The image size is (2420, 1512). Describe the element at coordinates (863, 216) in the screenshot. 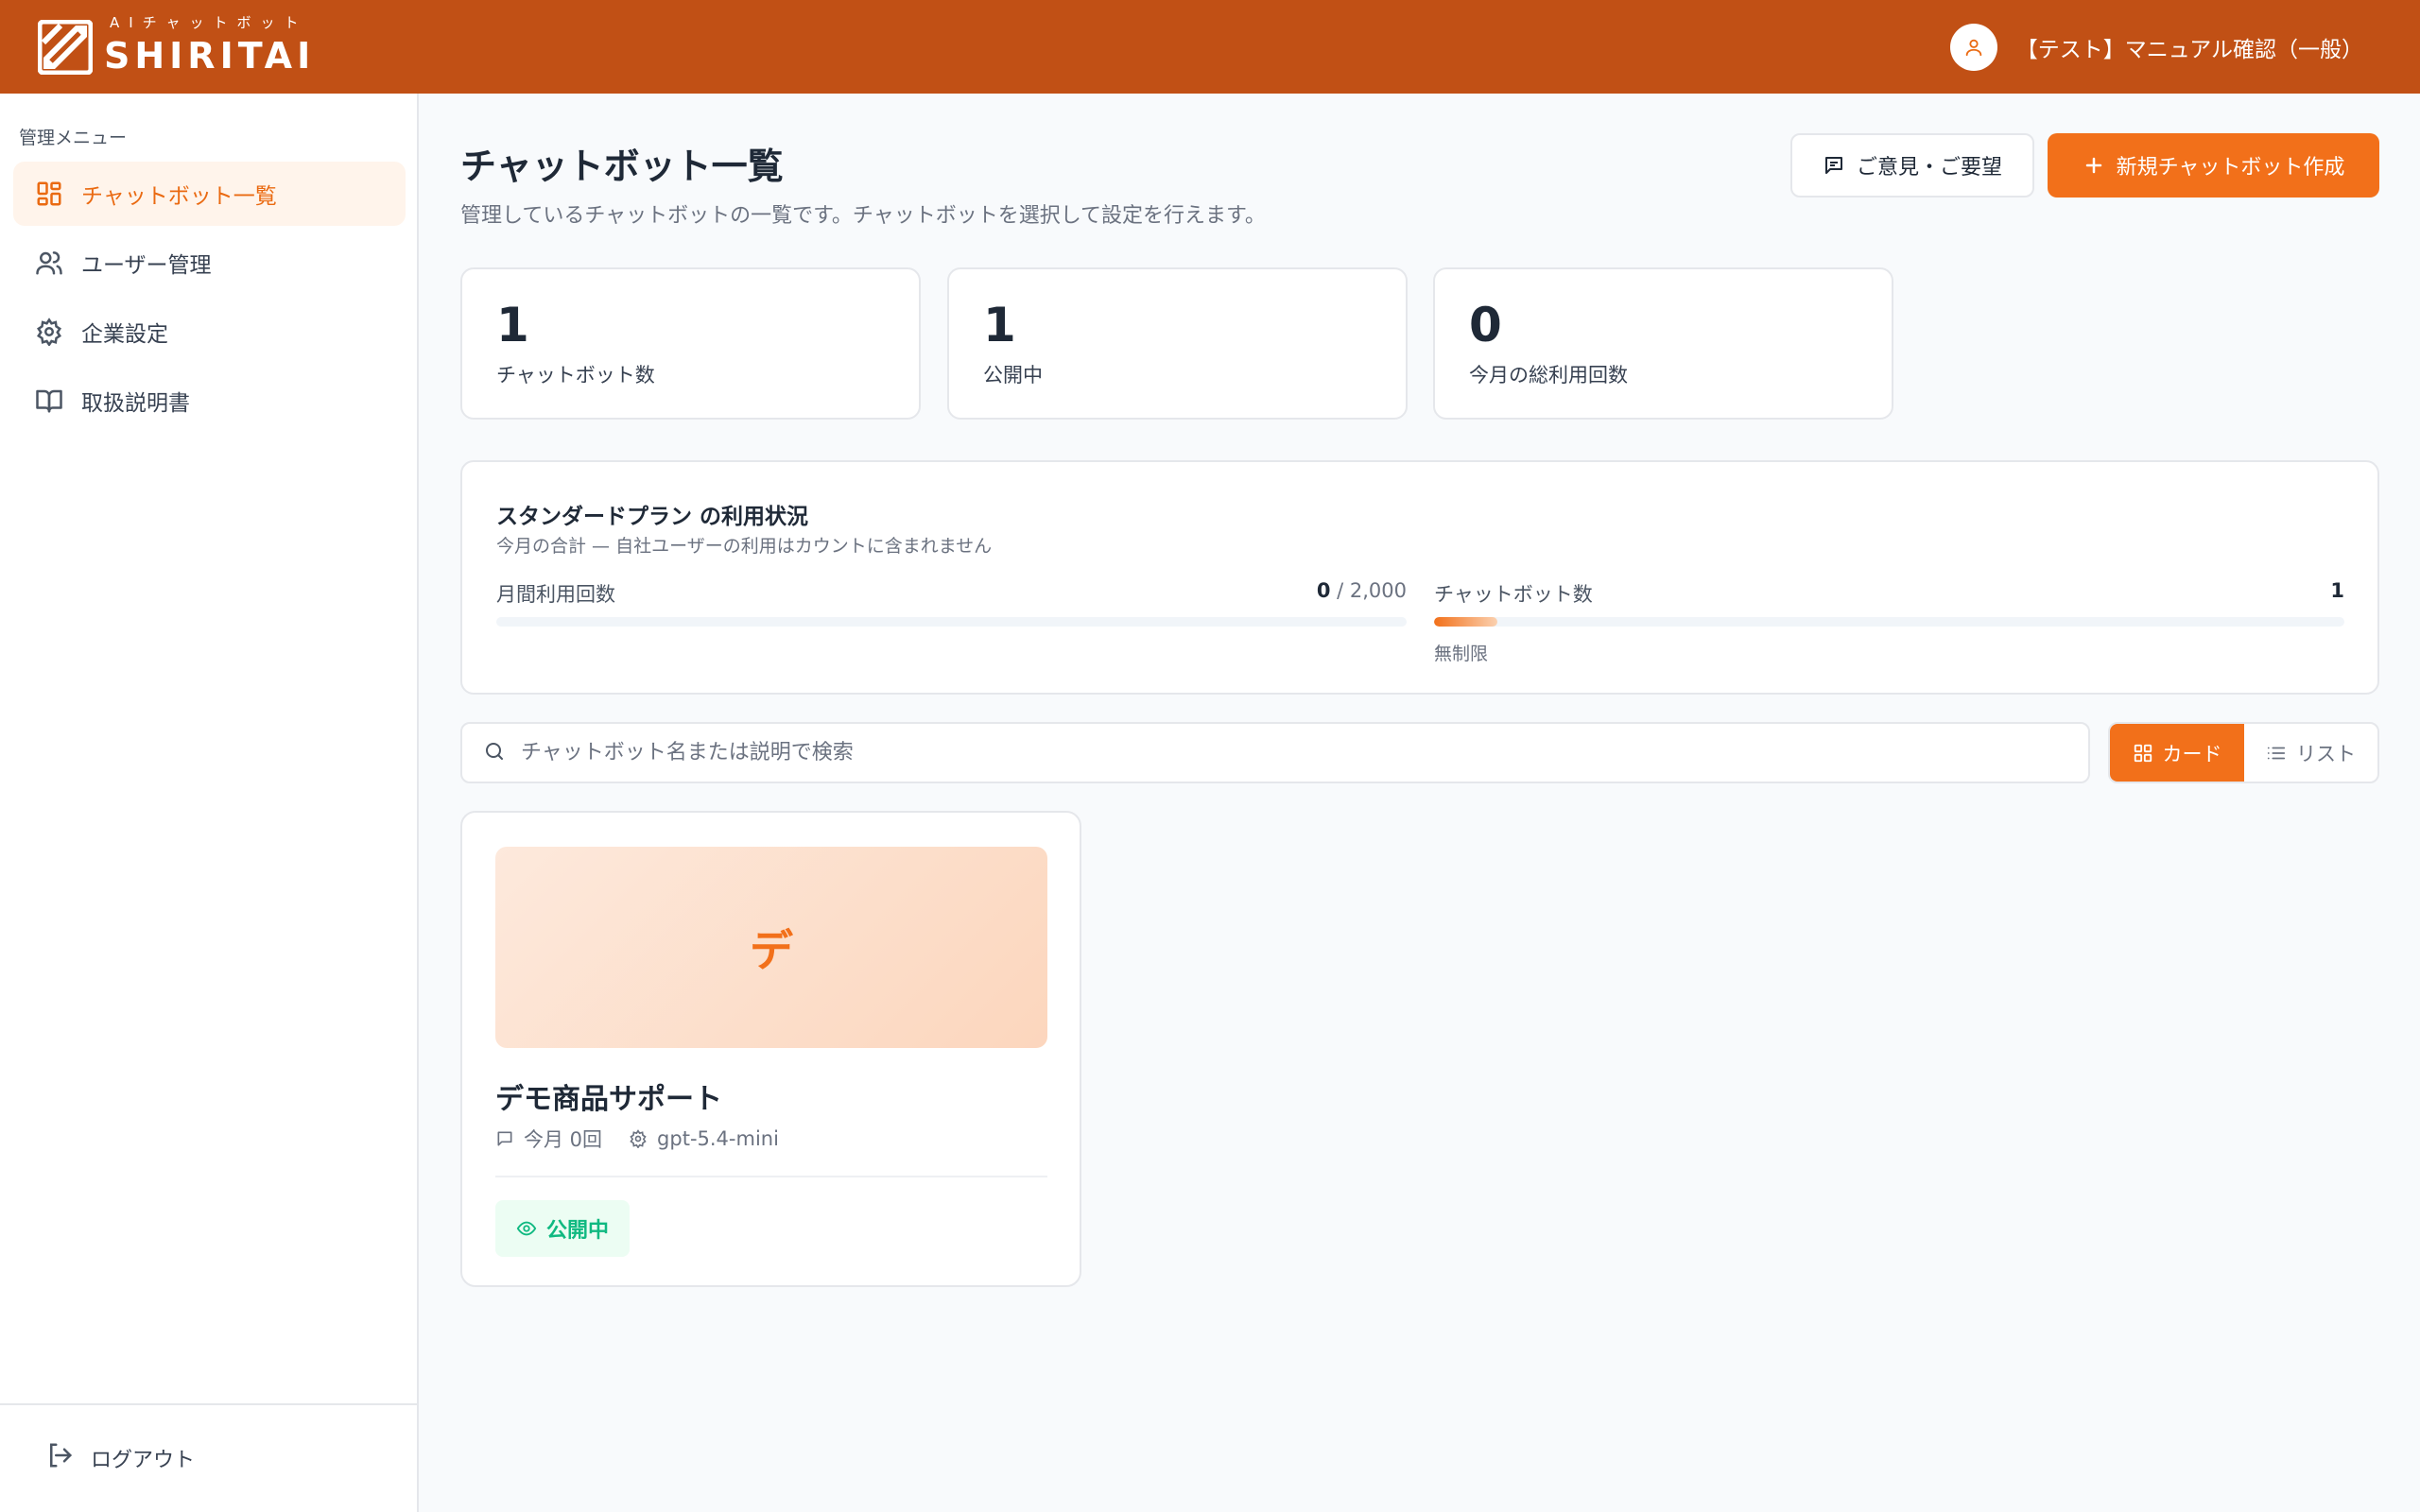

I see `page-description: 管理しているチャットボットの一覧です。チャットボットを選択して設定を行えます。` at that location.